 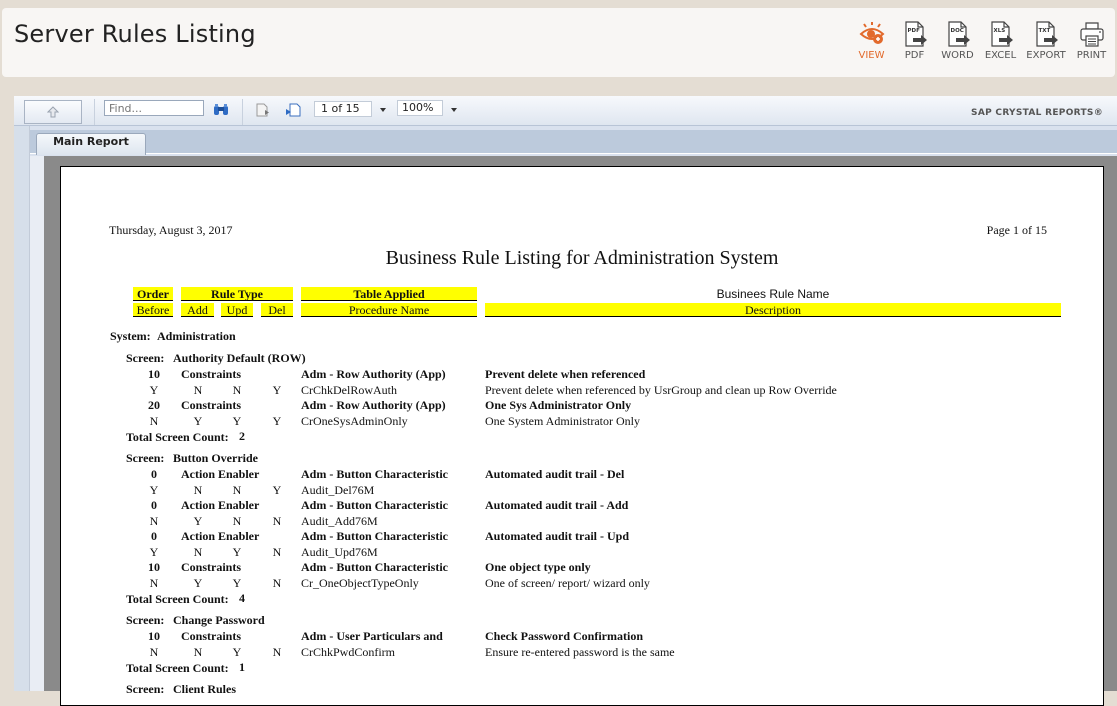 I want to click on rule-name: Check Password Confirmation, so click(x=564, y=635).